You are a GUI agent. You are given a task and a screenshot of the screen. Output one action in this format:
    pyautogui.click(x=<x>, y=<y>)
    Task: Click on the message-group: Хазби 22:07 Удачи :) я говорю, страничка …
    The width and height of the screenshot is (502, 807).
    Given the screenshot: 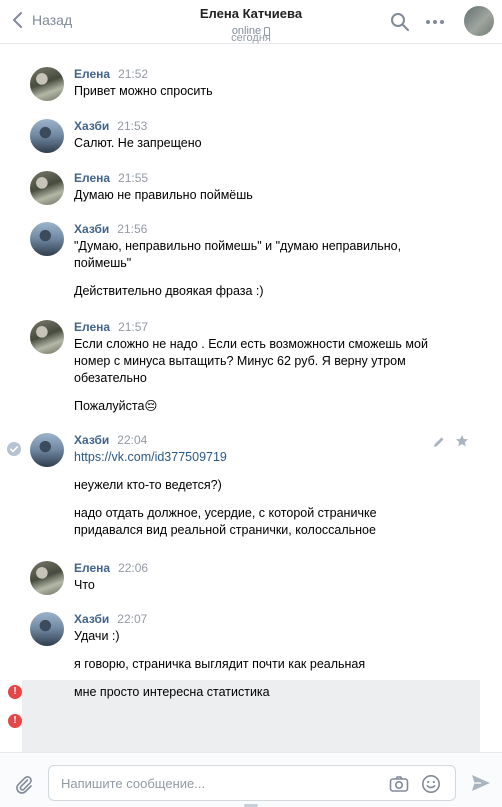 What is the action you would take?
    pyautogui.click(x=251, y=642)
    